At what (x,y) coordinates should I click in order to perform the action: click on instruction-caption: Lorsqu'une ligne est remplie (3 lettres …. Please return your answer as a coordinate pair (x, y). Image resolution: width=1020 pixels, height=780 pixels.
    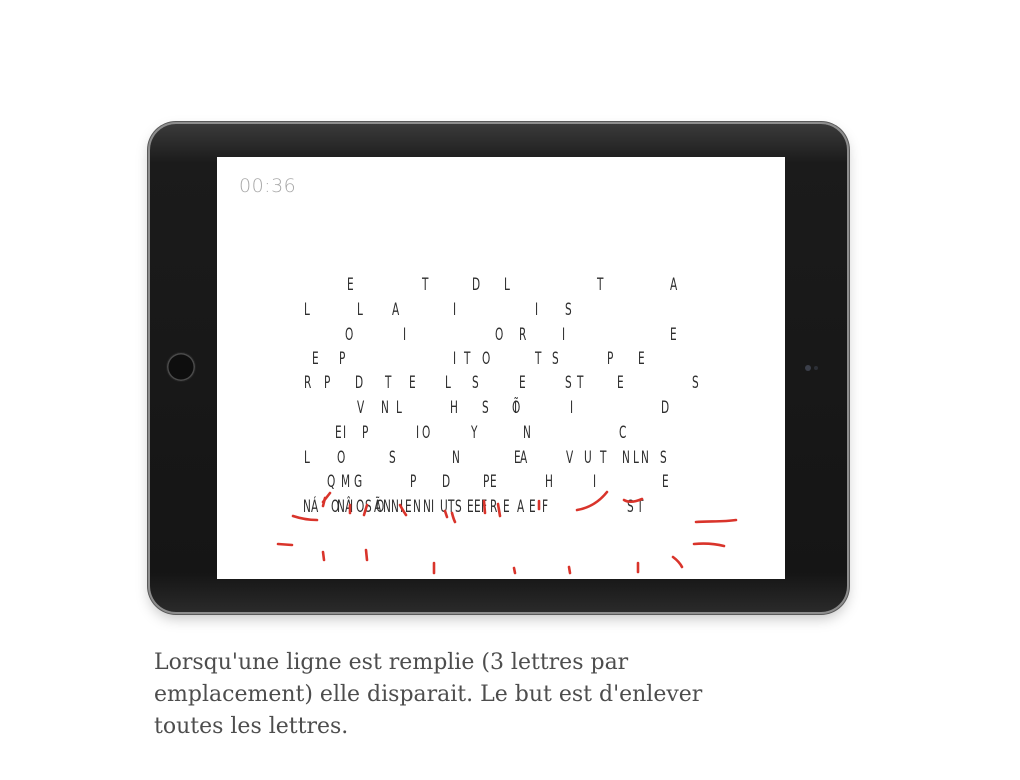
    Looking at the image, I should click on (504, 695).